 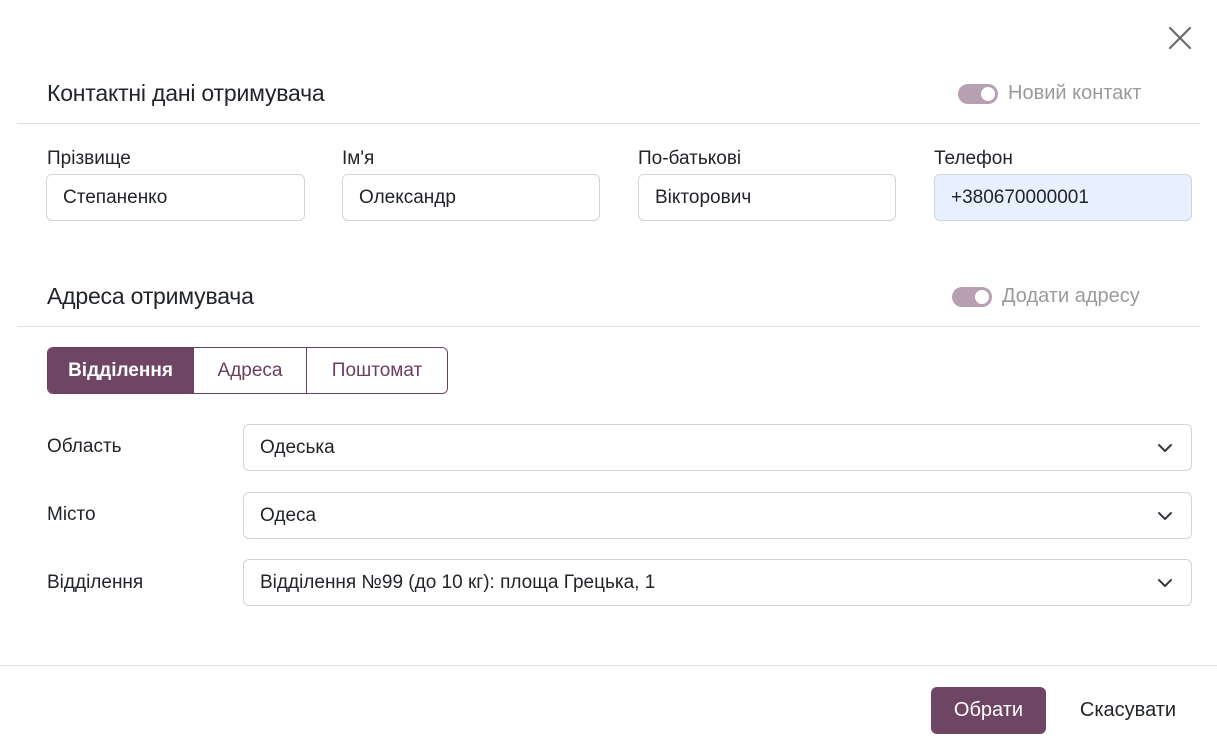 What do you see at coordinates (1075, 93) in the screenshot?
I see `new-contact-label: Новий контакт` at bounding box center [1075, 93].